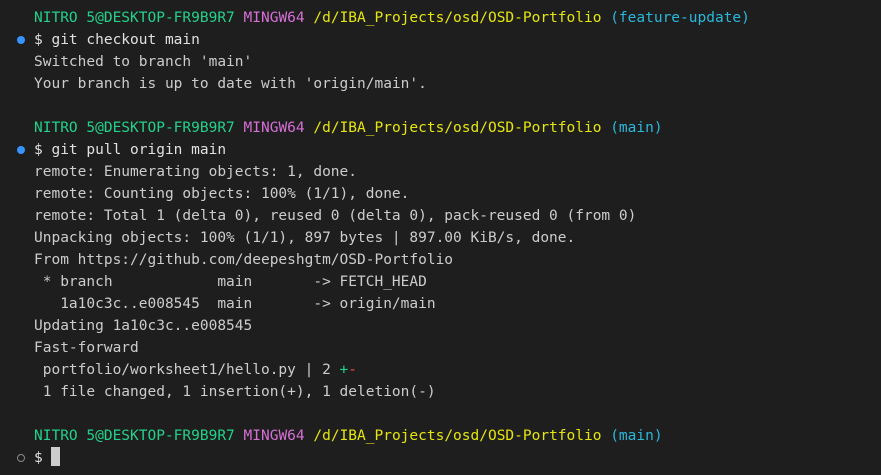  I want to click on output-line: Fast-forward, so click(86, 348).